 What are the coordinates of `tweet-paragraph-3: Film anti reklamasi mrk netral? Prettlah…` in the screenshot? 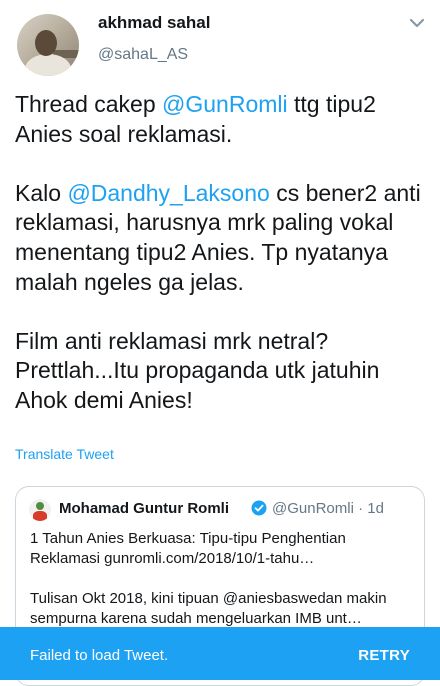 It's located at (197, 370).